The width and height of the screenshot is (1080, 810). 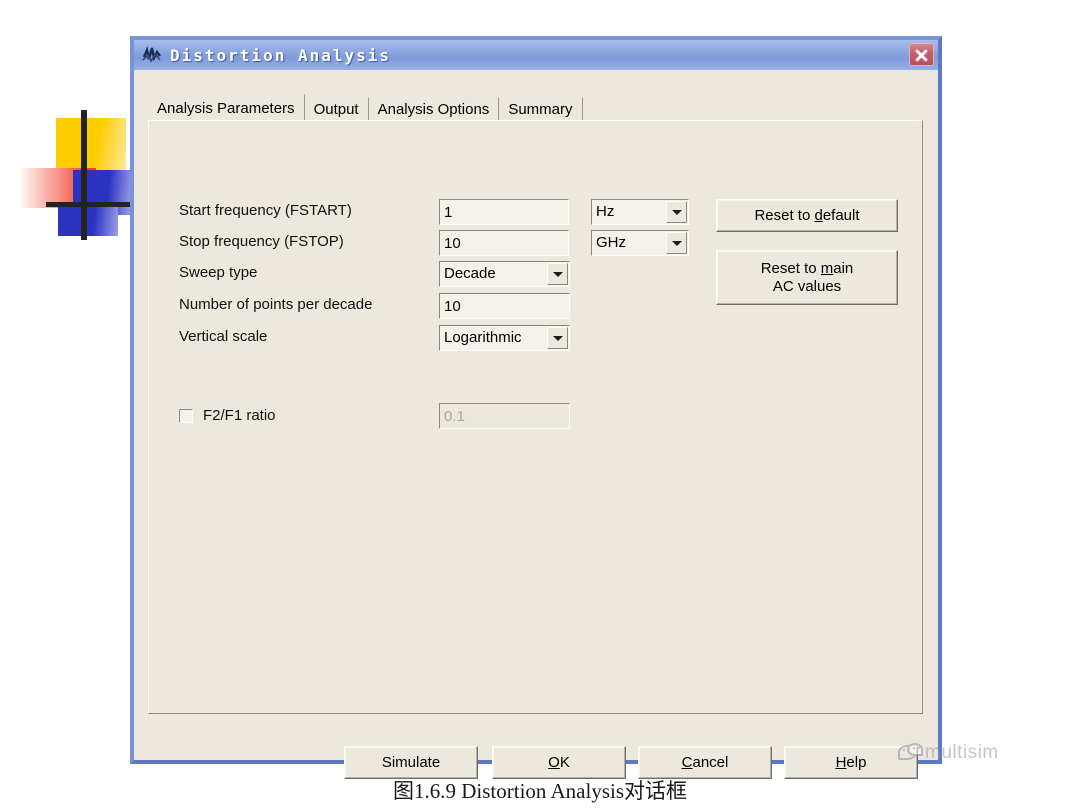 What do you see at coordinates (564, 762) in the screenshot?
I see `ok-post: K` at bounding box center [564, 762].